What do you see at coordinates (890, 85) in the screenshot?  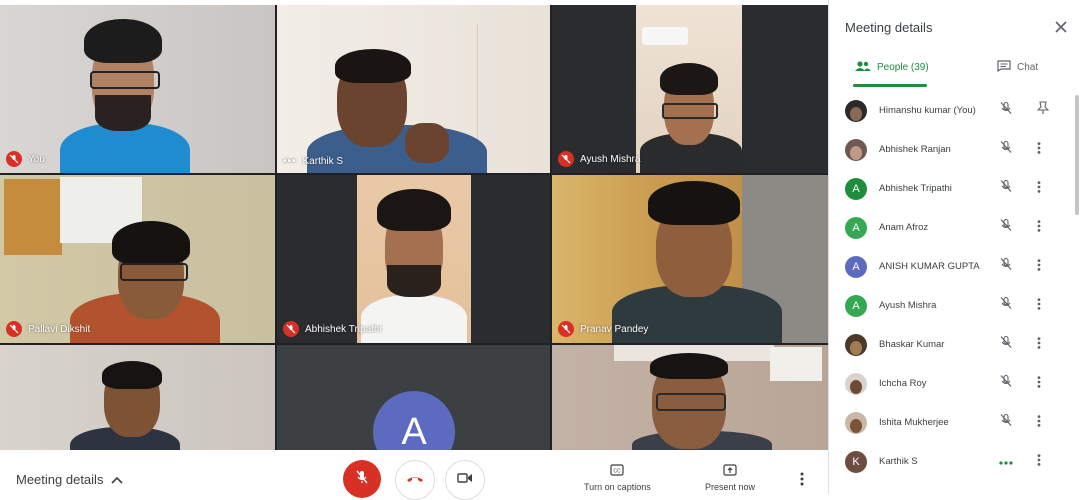 I see `active-tab-indicator` at bounding box center [890, 85].